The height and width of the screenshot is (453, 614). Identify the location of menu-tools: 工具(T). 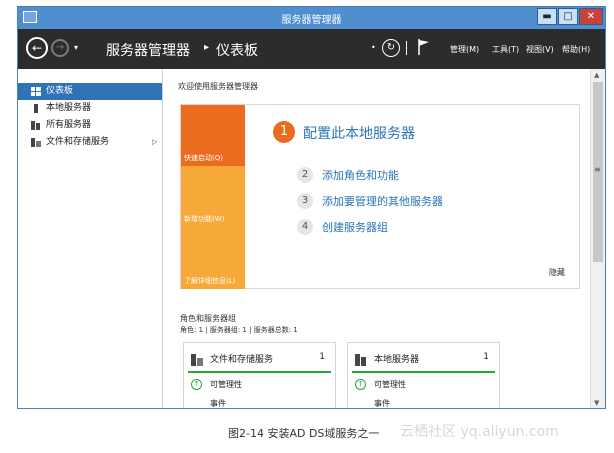
(505, 49).